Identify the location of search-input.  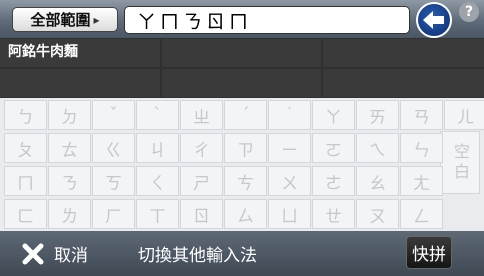
(267, 20).